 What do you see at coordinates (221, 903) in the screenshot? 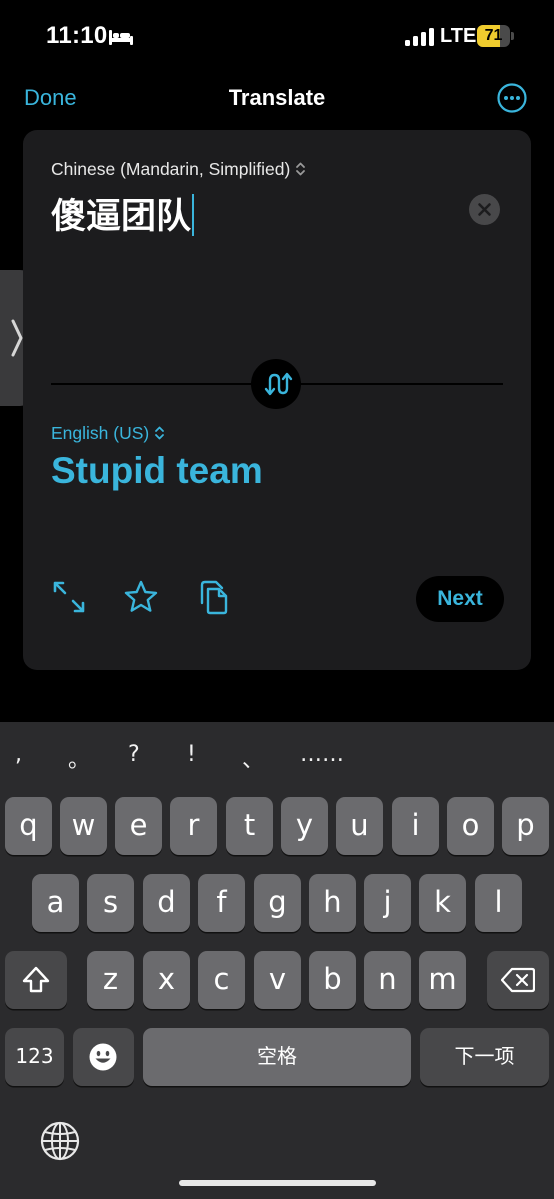
I see `key-f: f` at bounding box center [221, 903].